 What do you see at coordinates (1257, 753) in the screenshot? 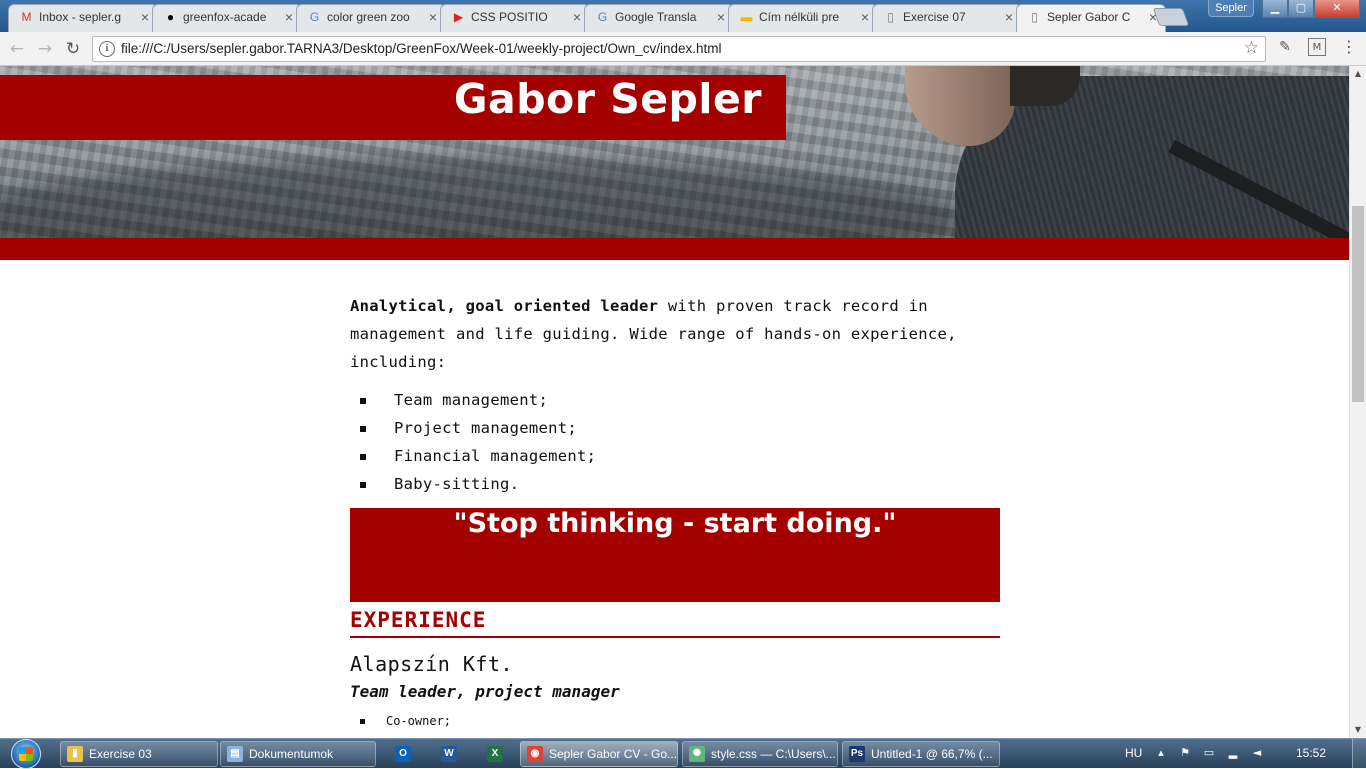
I see `volume-muted-icon: ◄` at bounding box center [1257, 753].